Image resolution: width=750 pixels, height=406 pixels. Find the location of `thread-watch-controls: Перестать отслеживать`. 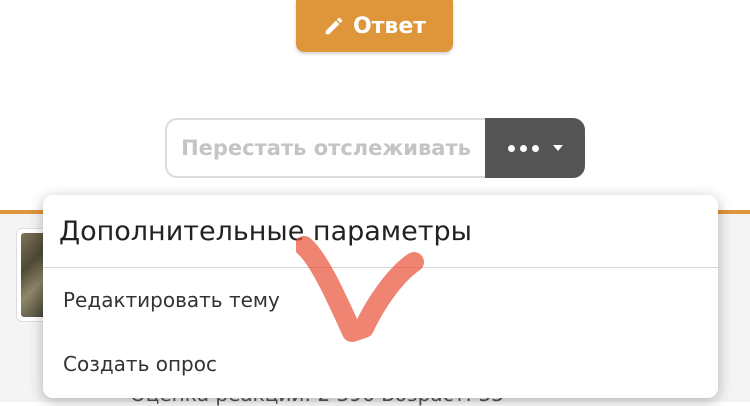

thread-watch-controls: Перестать отслеживать is located at coordinates (375, 148).